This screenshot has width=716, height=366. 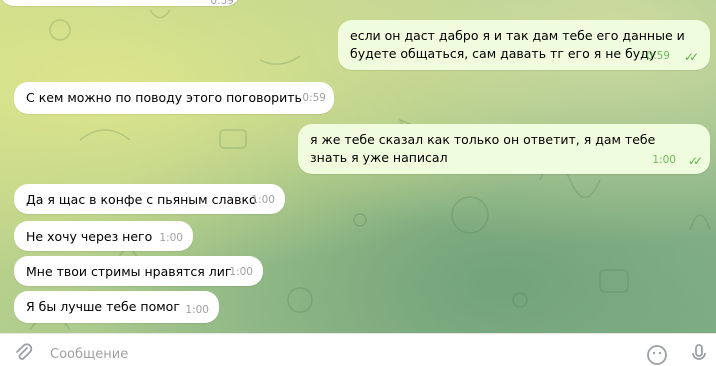 I want to click on message-incoming: Я бы лучше тебе помог 1:00, so click(x=116, y=307).